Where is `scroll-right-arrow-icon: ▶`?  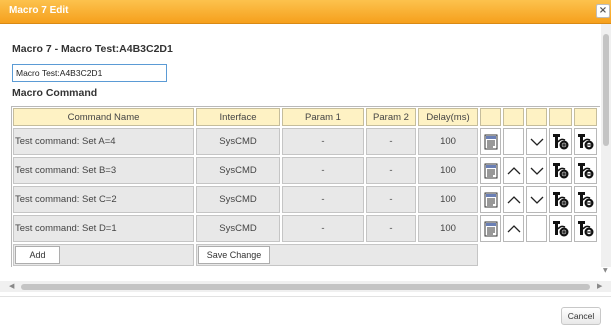
scroll-right-arrow-icon: ▶ is located at coordinates (599, 286).